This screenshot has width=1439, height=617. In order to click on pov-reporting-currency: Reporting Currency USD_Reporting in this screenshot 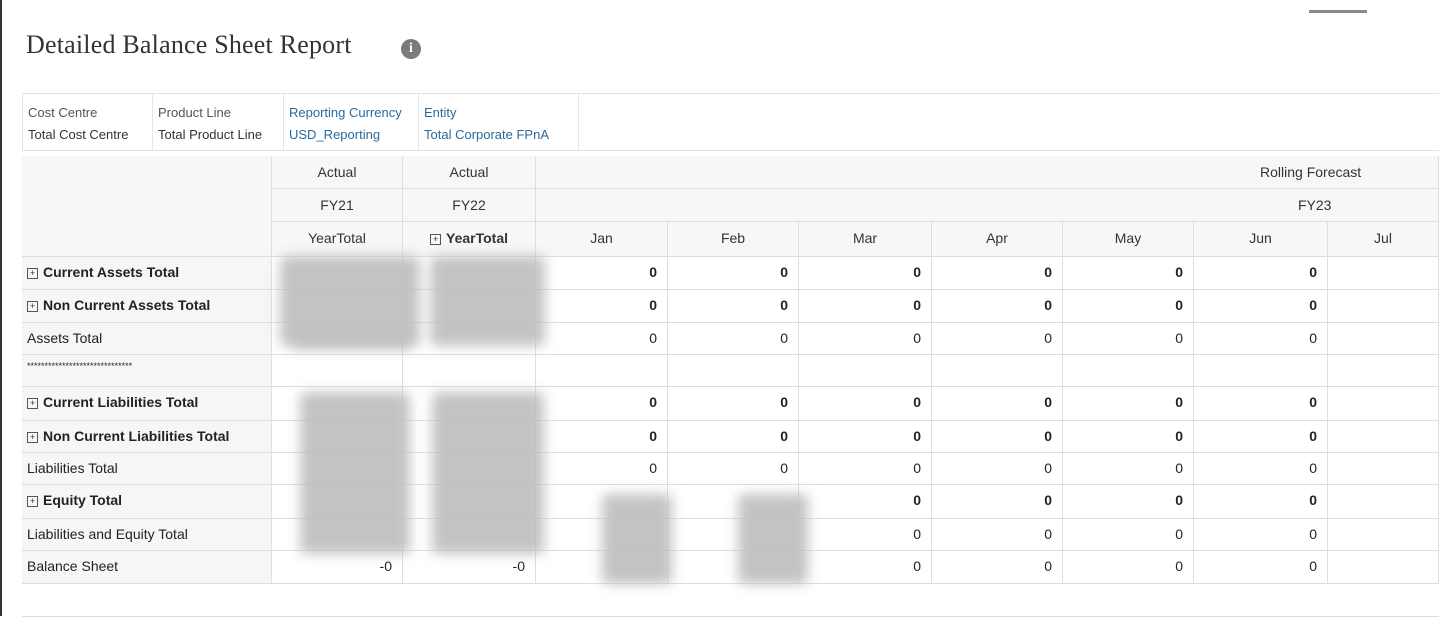, I will do `click(351, 122)`.